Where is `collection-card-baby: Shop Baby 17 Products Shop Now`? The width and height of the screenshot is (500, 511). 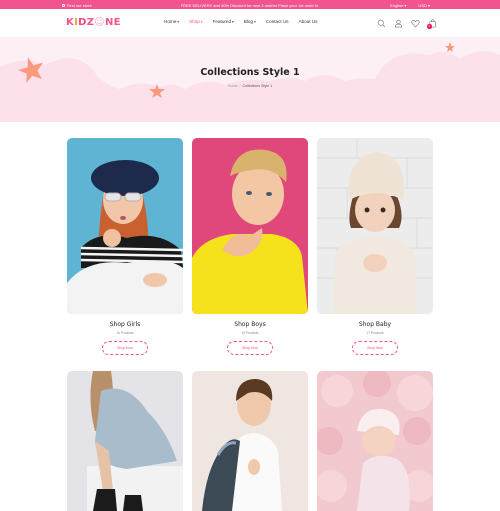 collection-card-baby: Shop Baby 17 Products Shop Now is located at coordinates (375, 246).